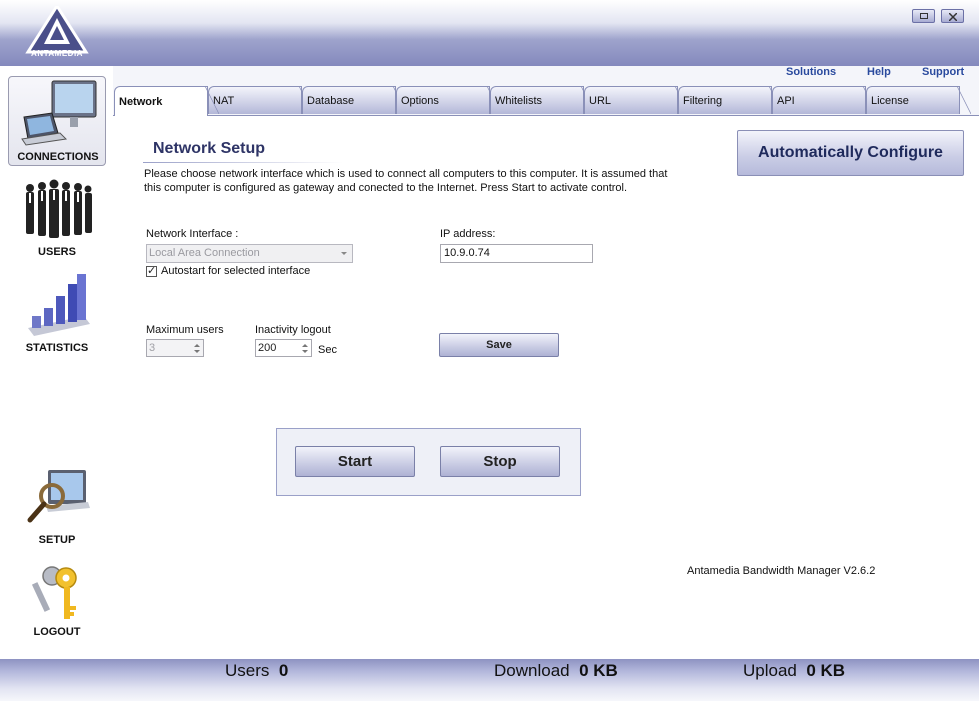  What do you see at coordinates (59, 305) in the screenshot?
I see `bar-chart-icon` at bounding box center [59, 305].